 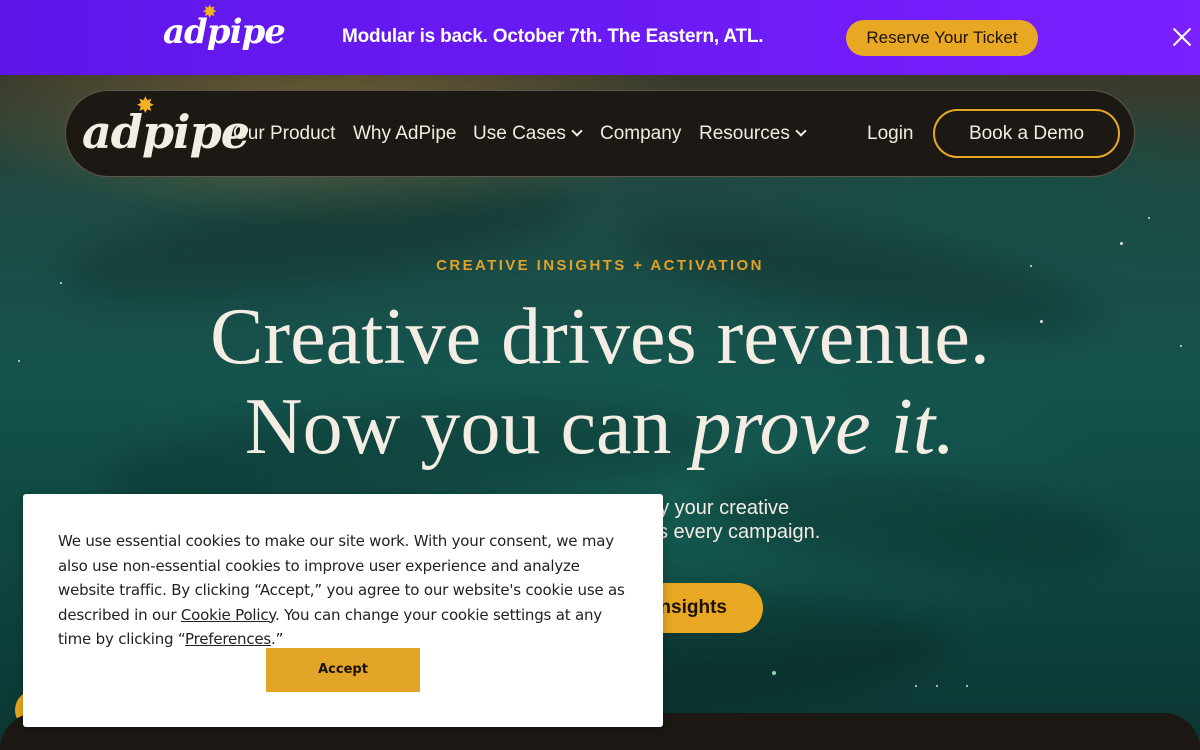 I want to click on login-link: Login, so click(x=890, y=134).